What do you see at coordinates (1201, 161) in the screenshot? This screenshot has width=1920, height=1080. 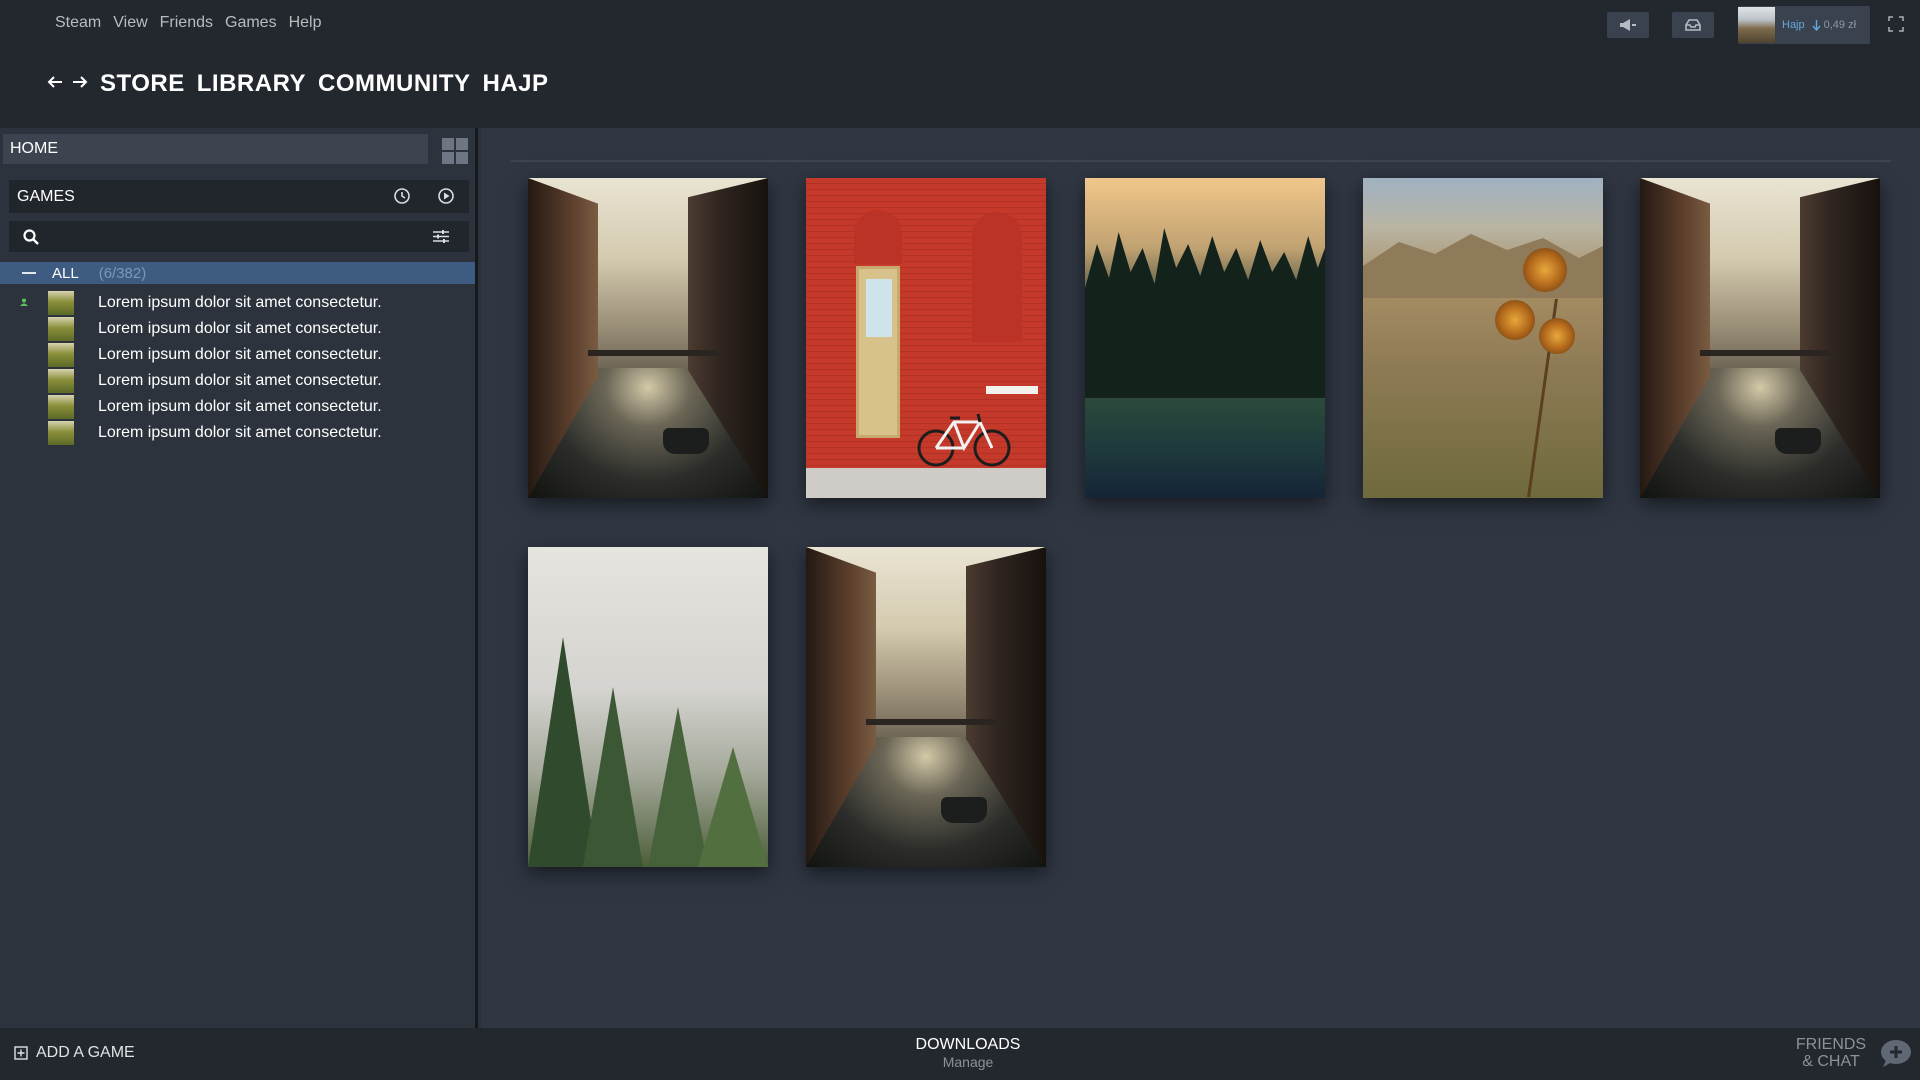 I see `divider` at bounding box center [1201, 161].